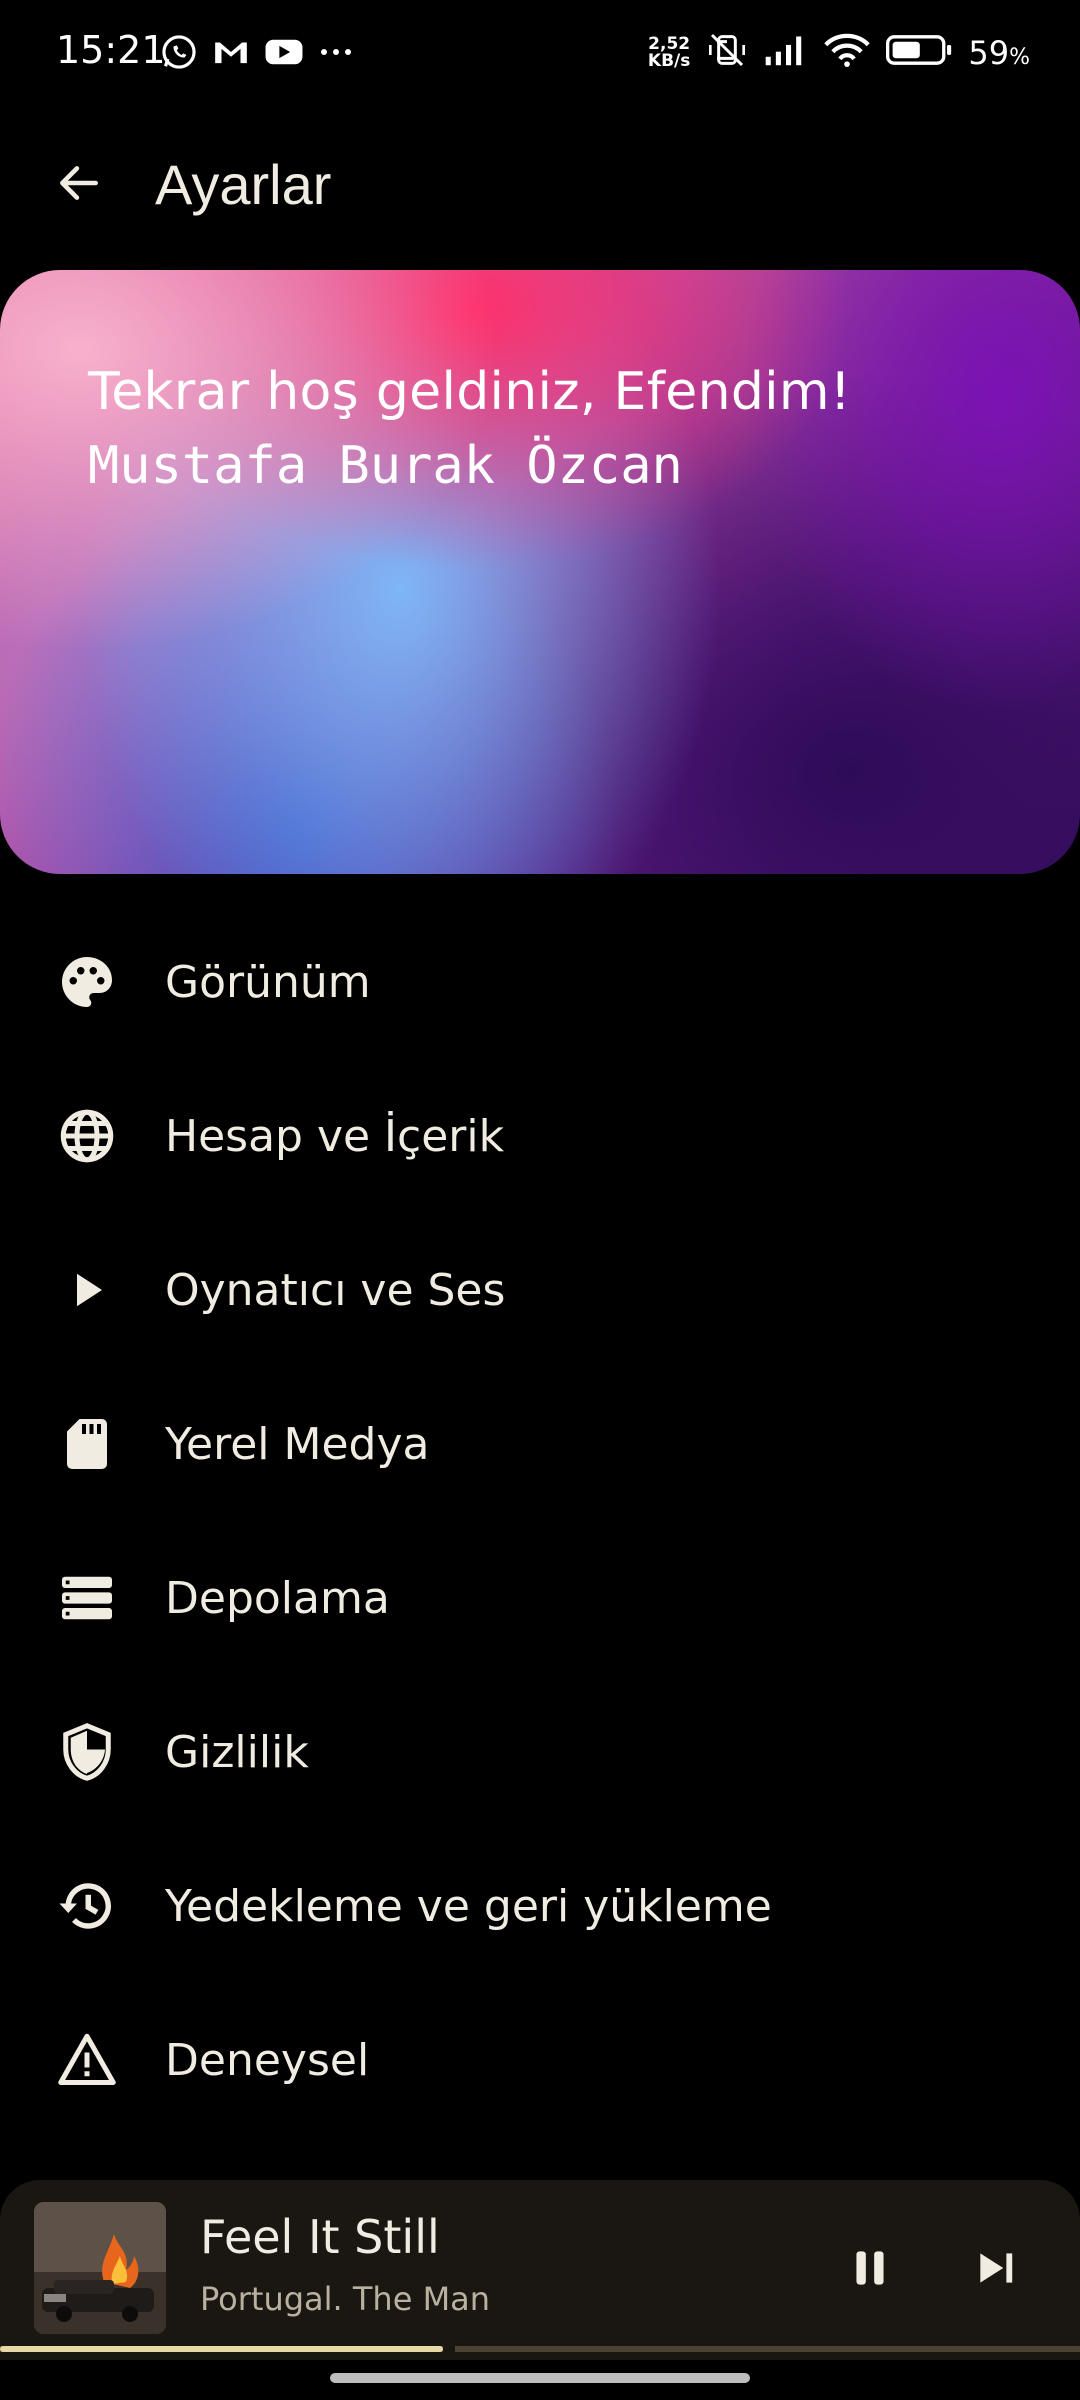 The width and height of the screenshot is (1080, 2400). Describe the element at coordinates (669, 60) in the screenshot. I see `network-speed-unit: KB/s` at that location.